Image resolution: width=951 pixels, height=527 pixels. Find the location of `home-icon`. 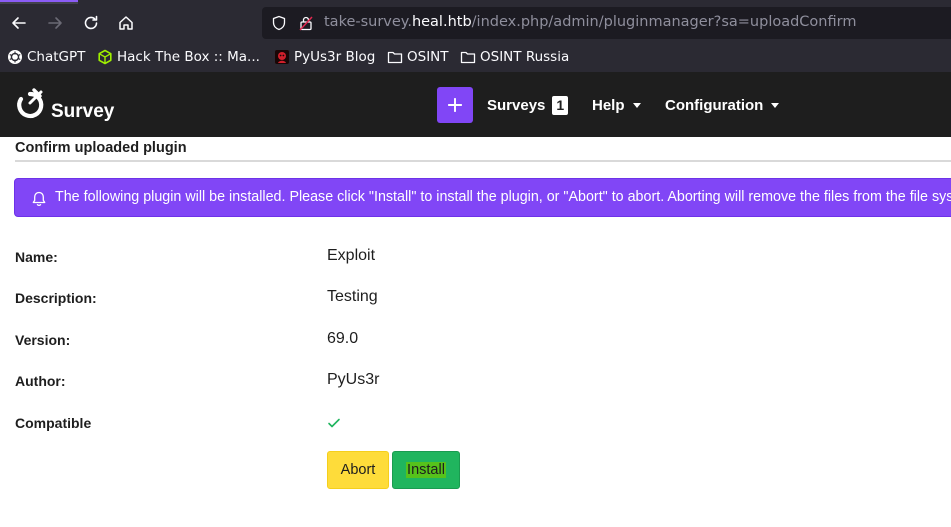

home-icon is located at coordinates (126, 23).